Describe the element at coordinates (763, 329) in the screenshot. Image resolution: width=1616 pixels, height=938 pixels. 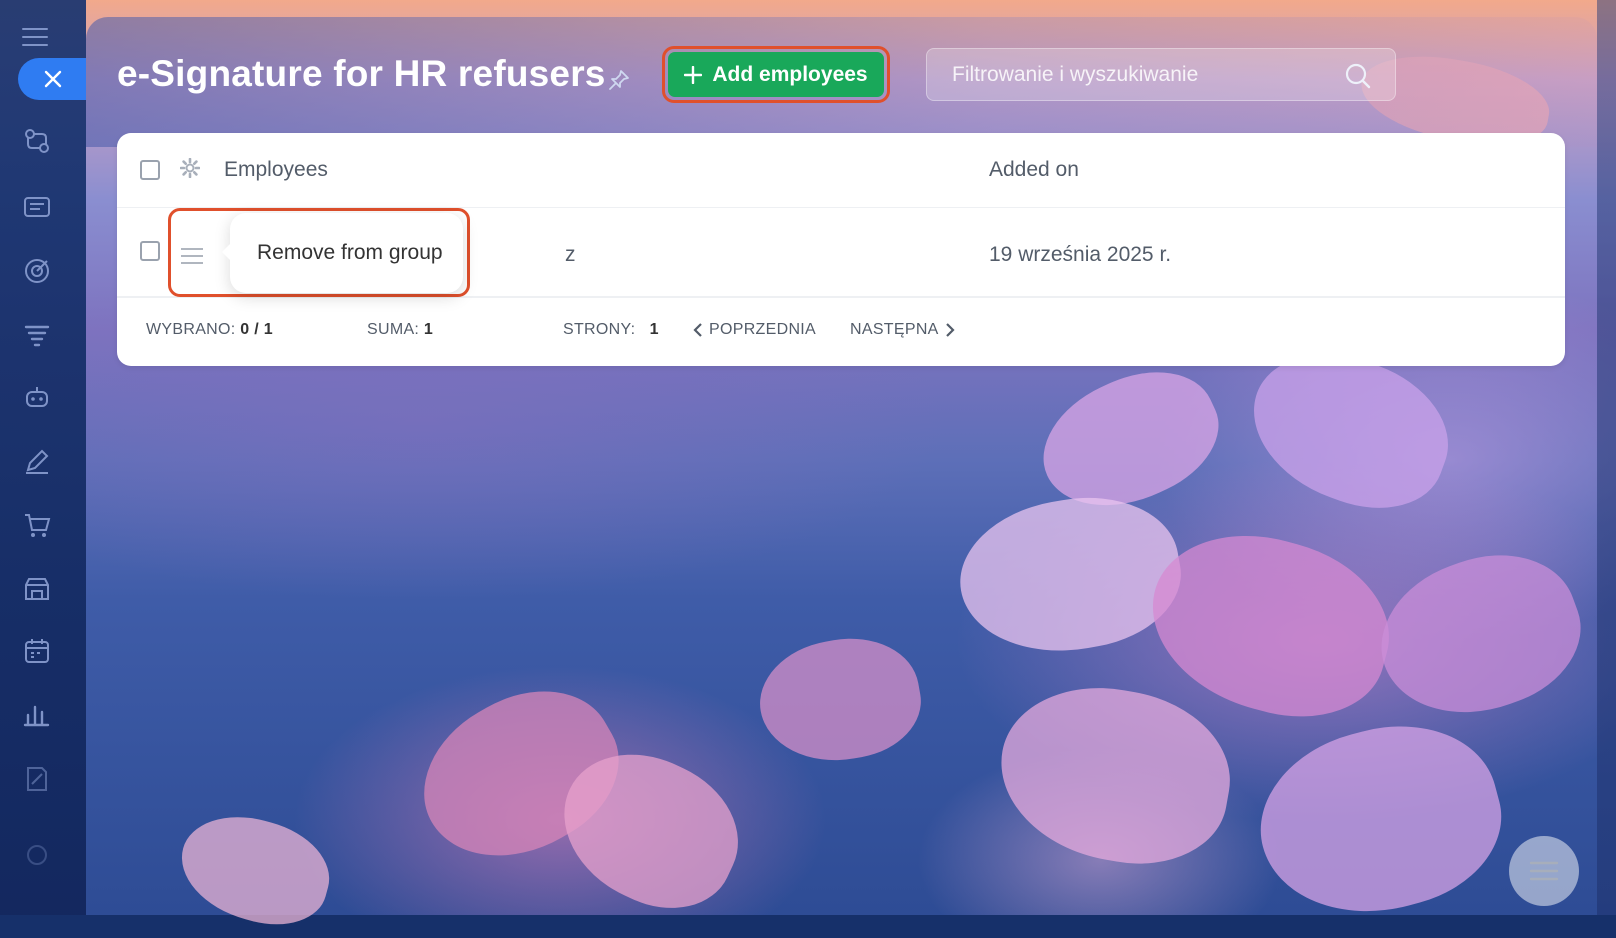
I see `previous-page-label: POPRZEDNIA` at that location.